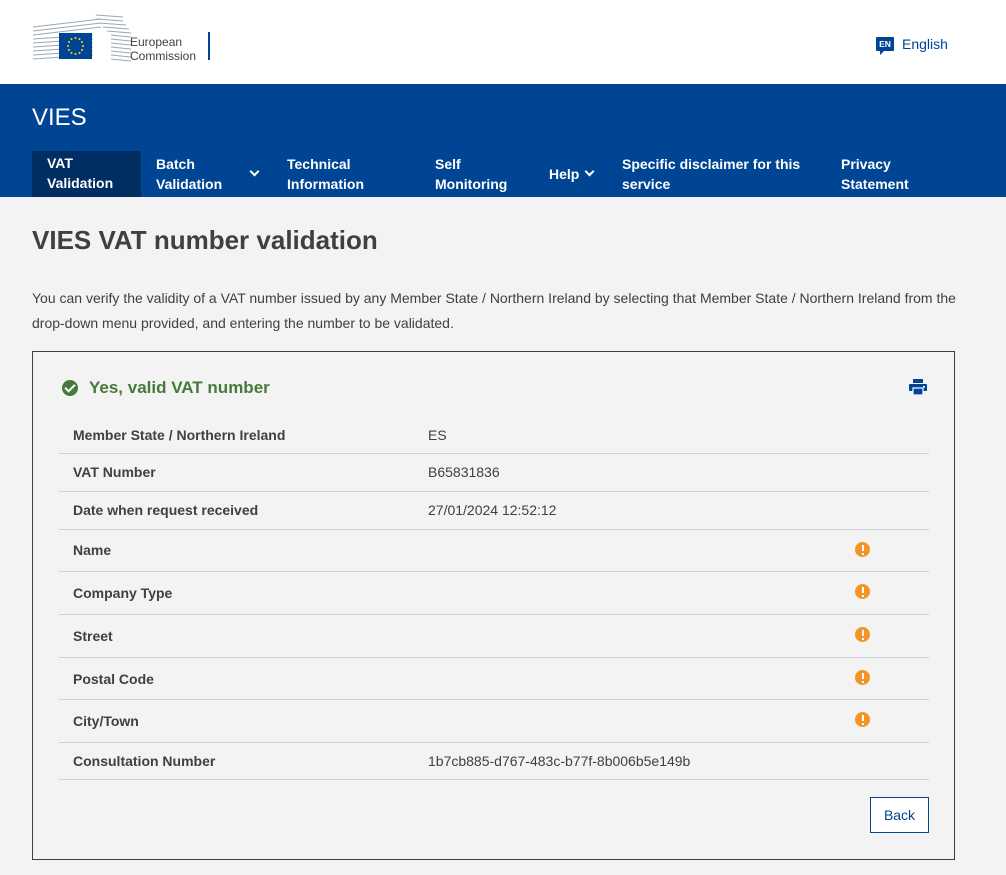 The image size is (1006, 875). What do you see at coordinates (209, 46) in the screenshot?
I see `logo-divider` at bounding box center [209, 46].